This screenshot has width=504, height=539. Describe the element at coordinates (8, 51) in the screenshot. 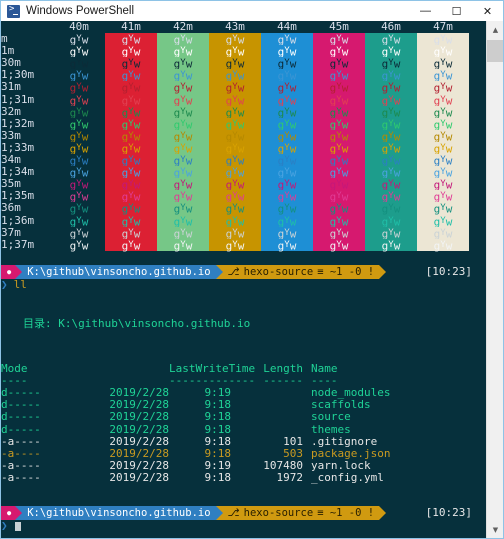

I see `color-chart-row-label: 1m` at that location.